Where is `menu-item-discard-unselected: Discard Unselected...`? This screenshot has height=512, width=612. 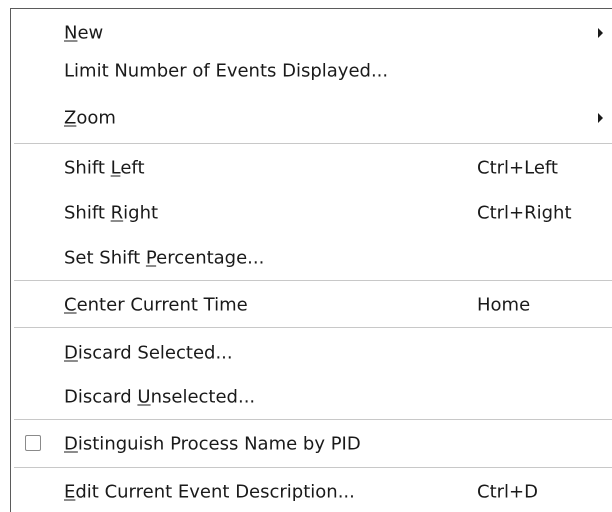
menu-item-discard-unselected: Discard Unselected... is located at coordinates (311, 397).